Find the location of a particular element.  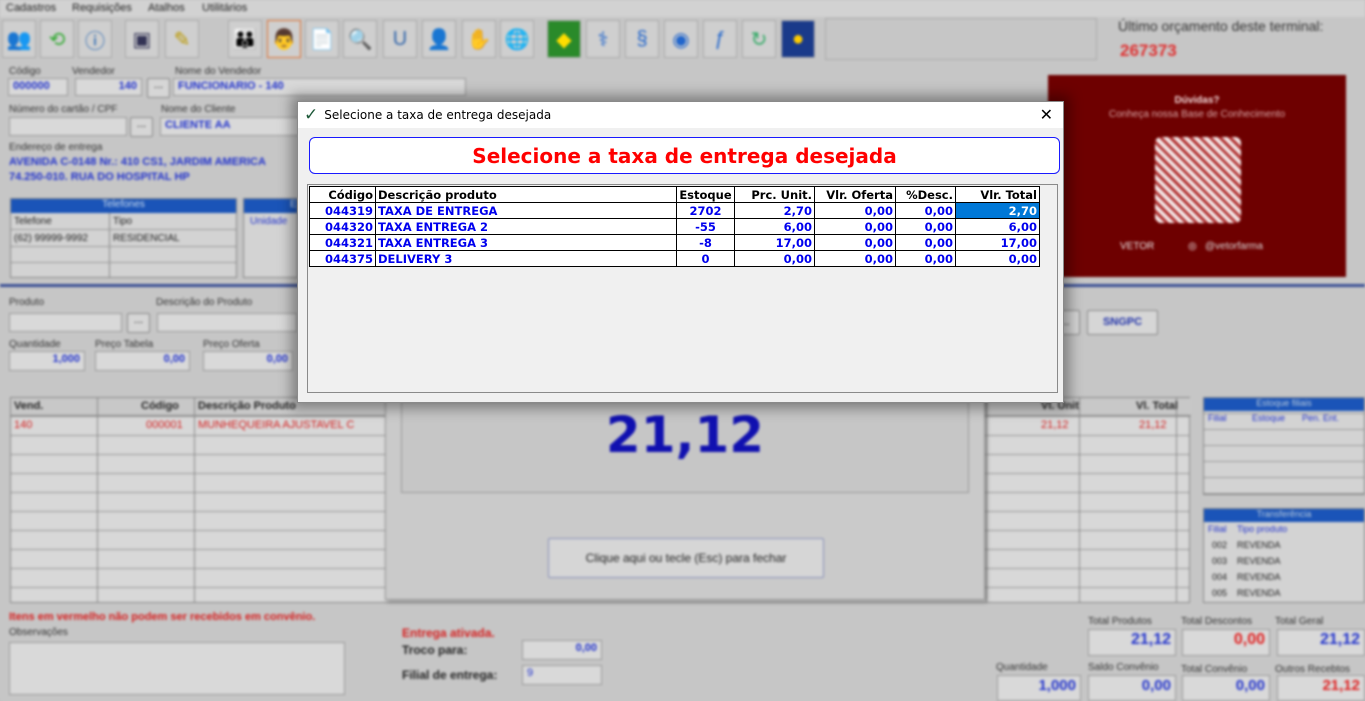

vendedor-input: 140 is located at coordinates (108, 87).